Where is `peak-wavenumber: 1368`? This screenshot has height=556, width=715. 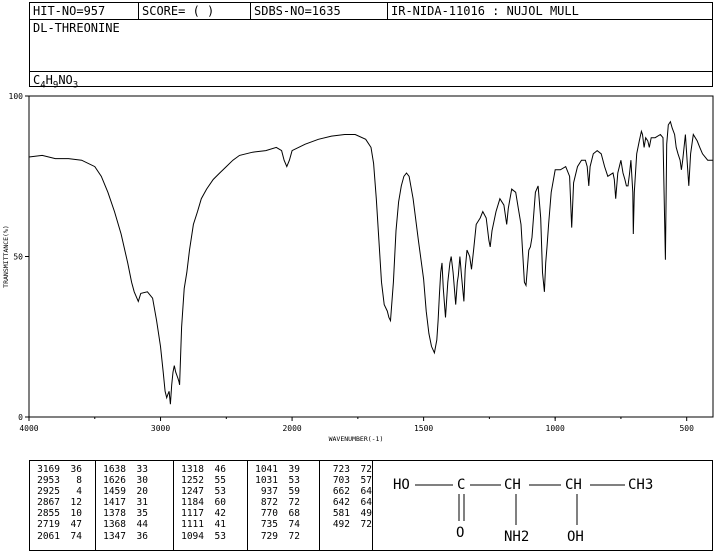 peak-wavenumber: 1368 is located at coordinates (114, 525).